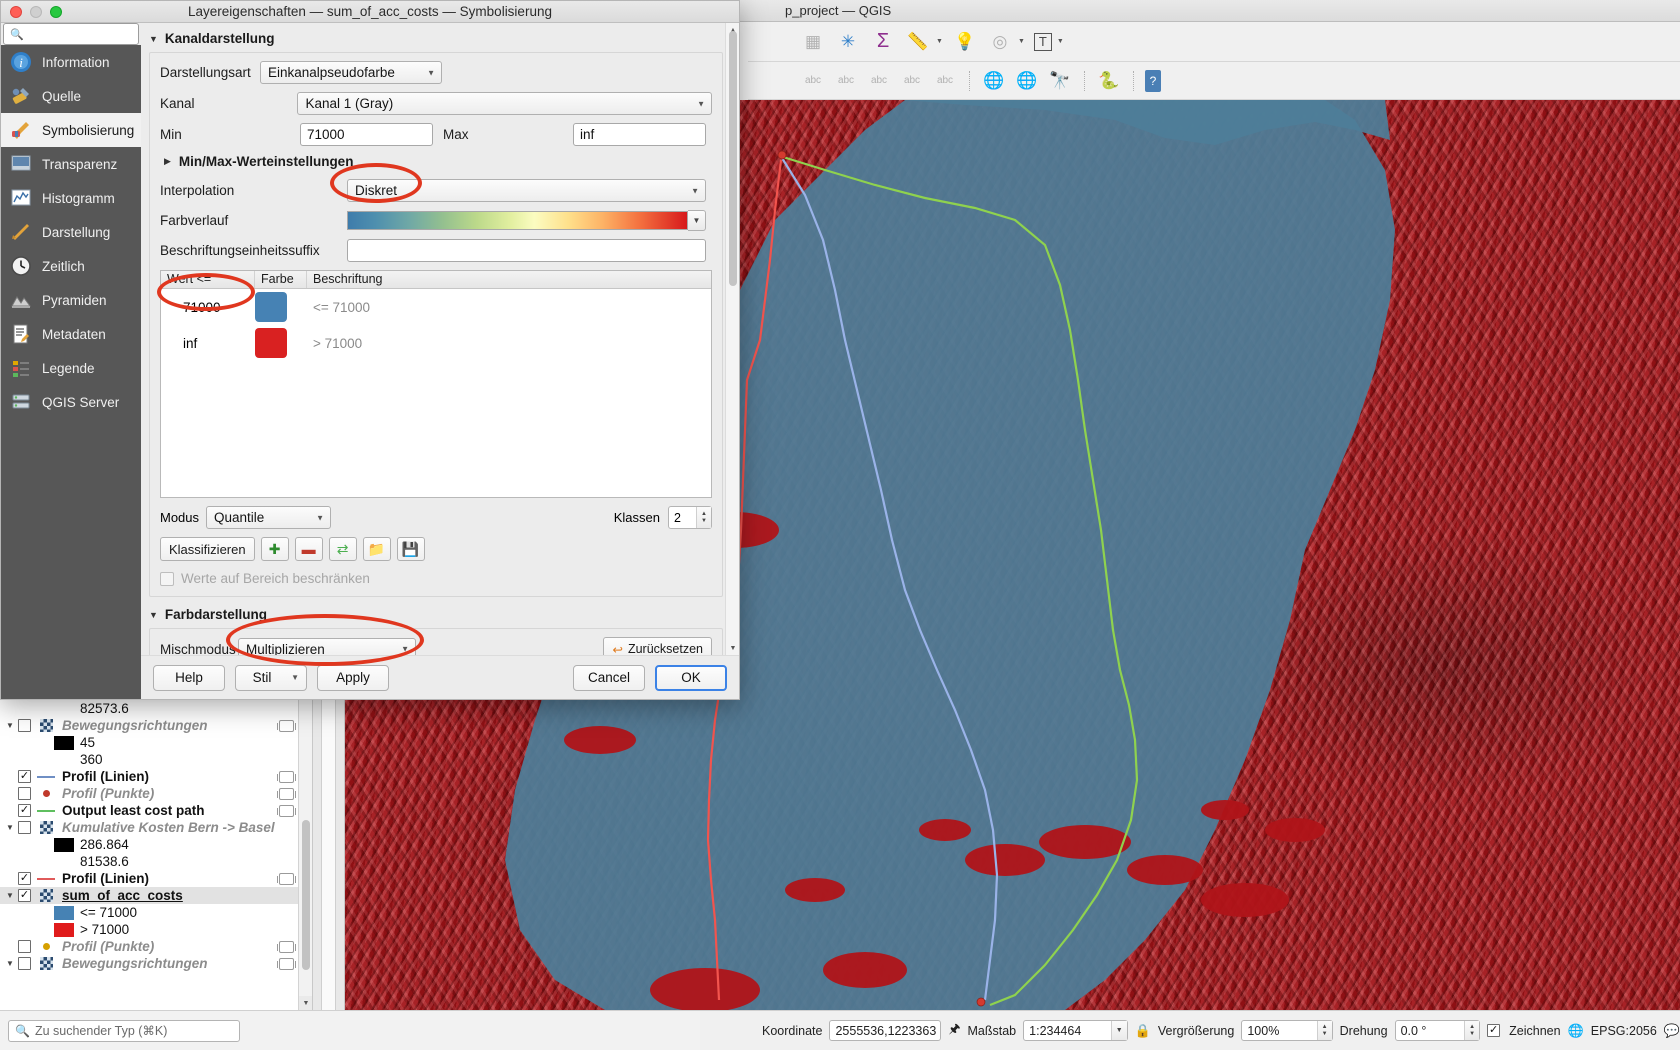 This screenshot has height=1050, width=1680. Describe the element at coordinates (1624, 1031) in the screenshot. I see `crs-label: EPSG:2056` at that location.